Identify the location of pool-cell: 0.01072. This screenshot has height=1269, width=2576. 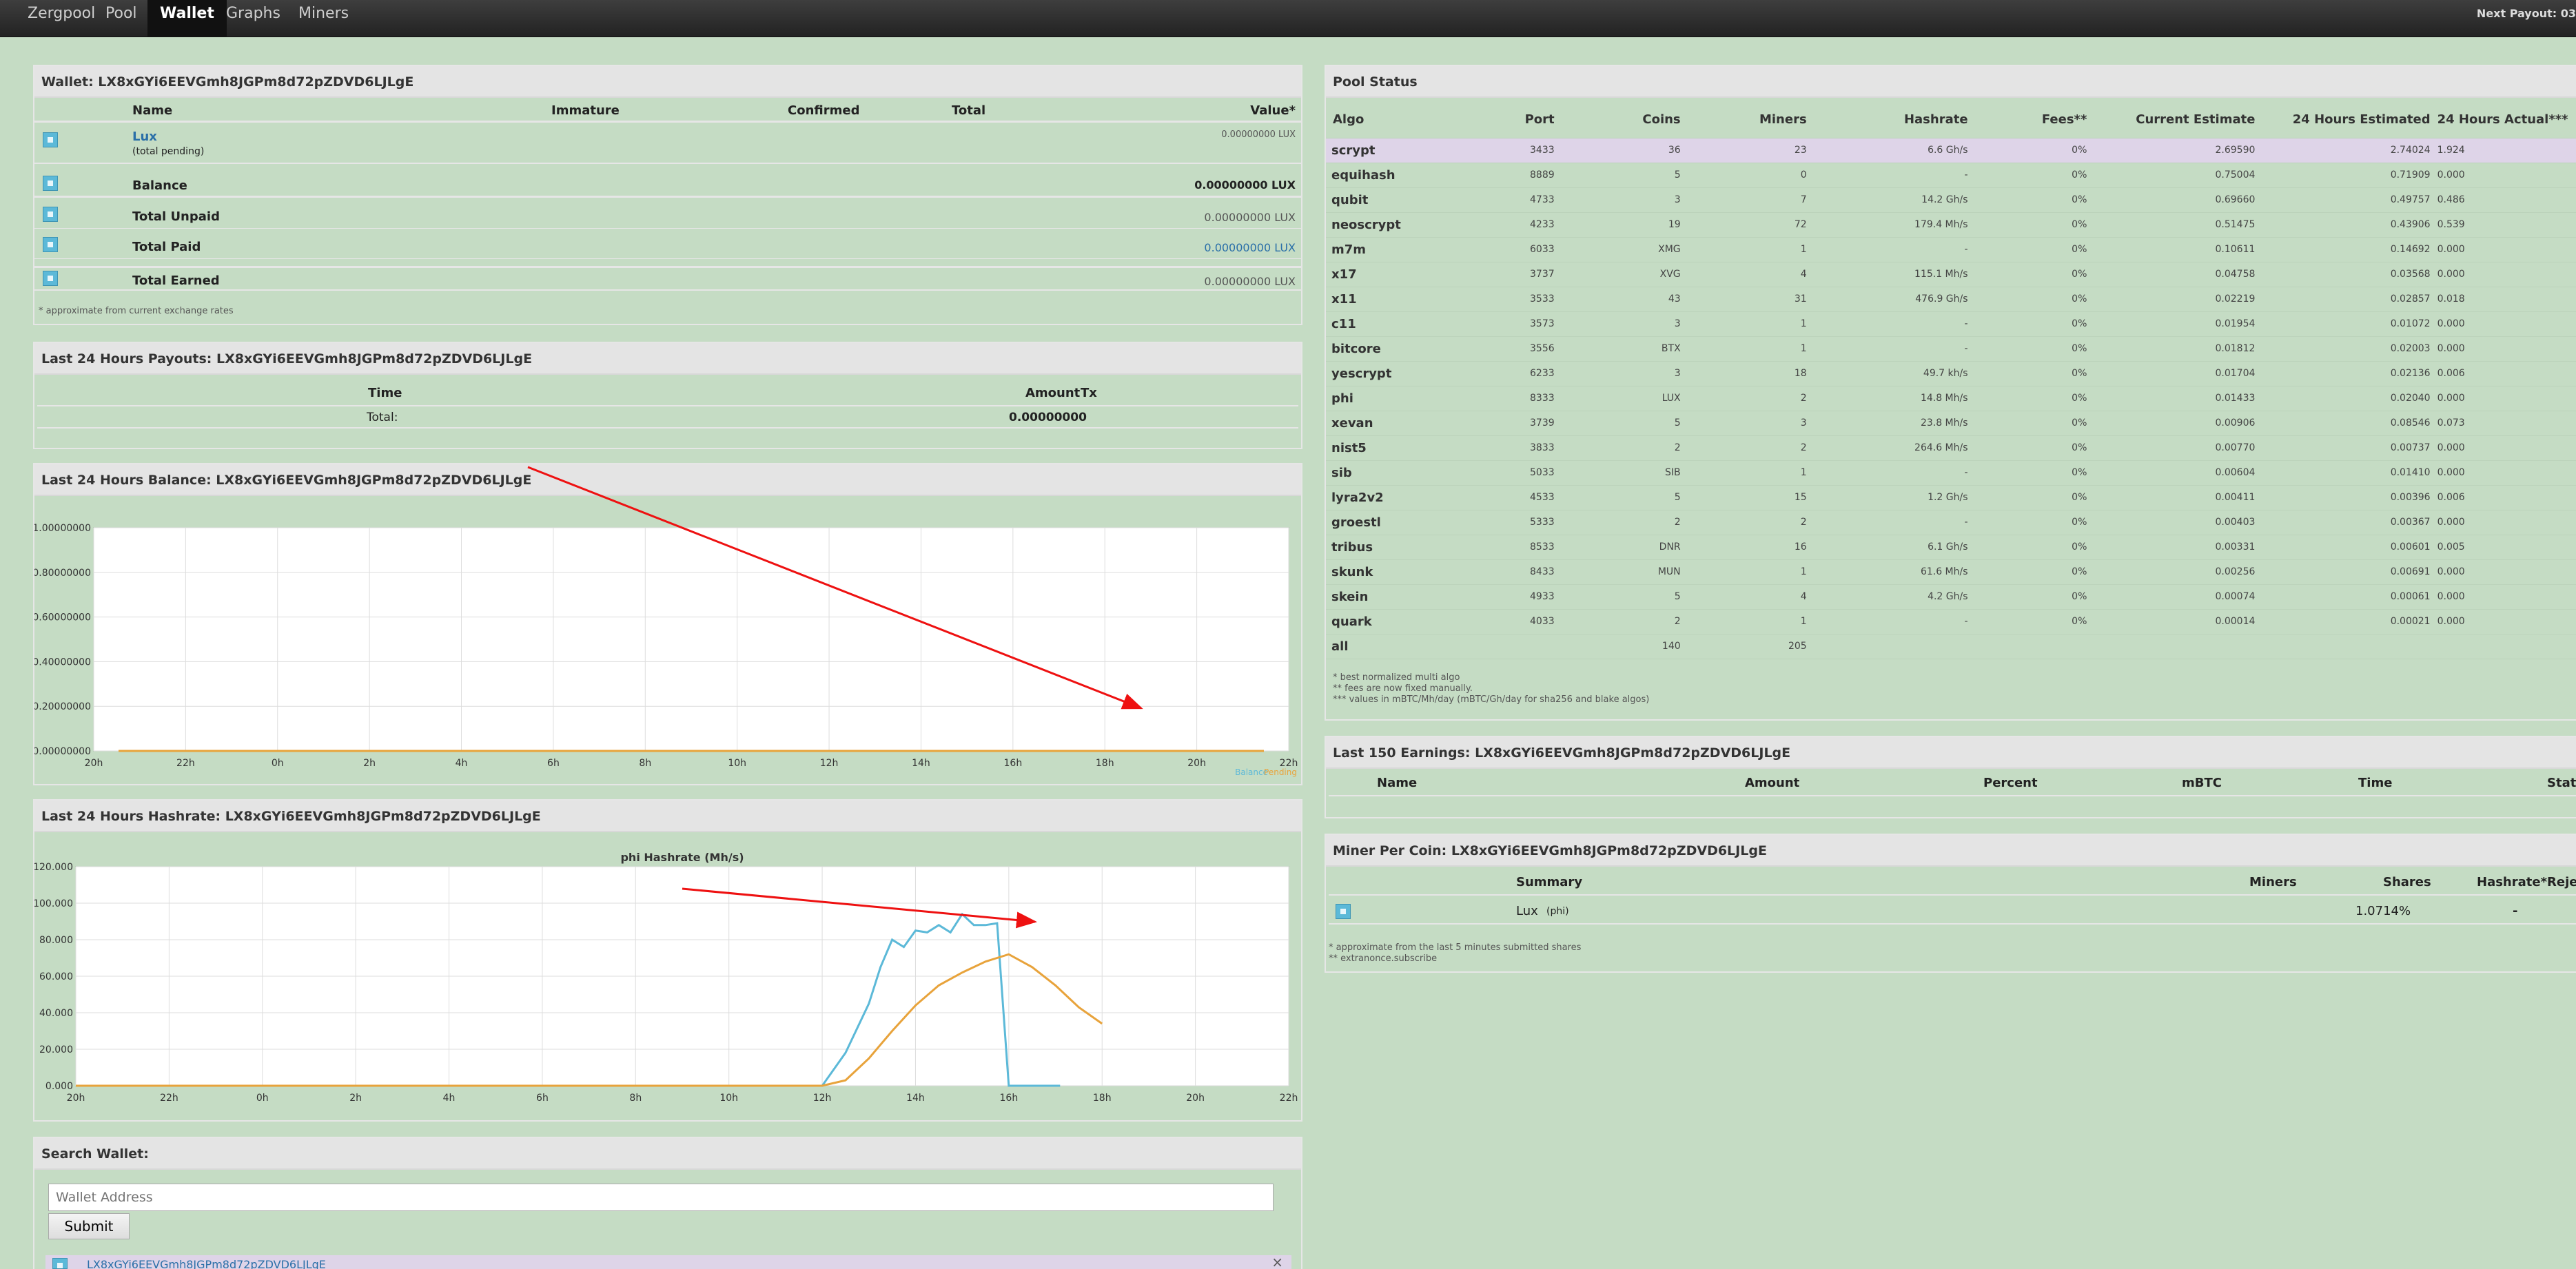
(2349, 324).